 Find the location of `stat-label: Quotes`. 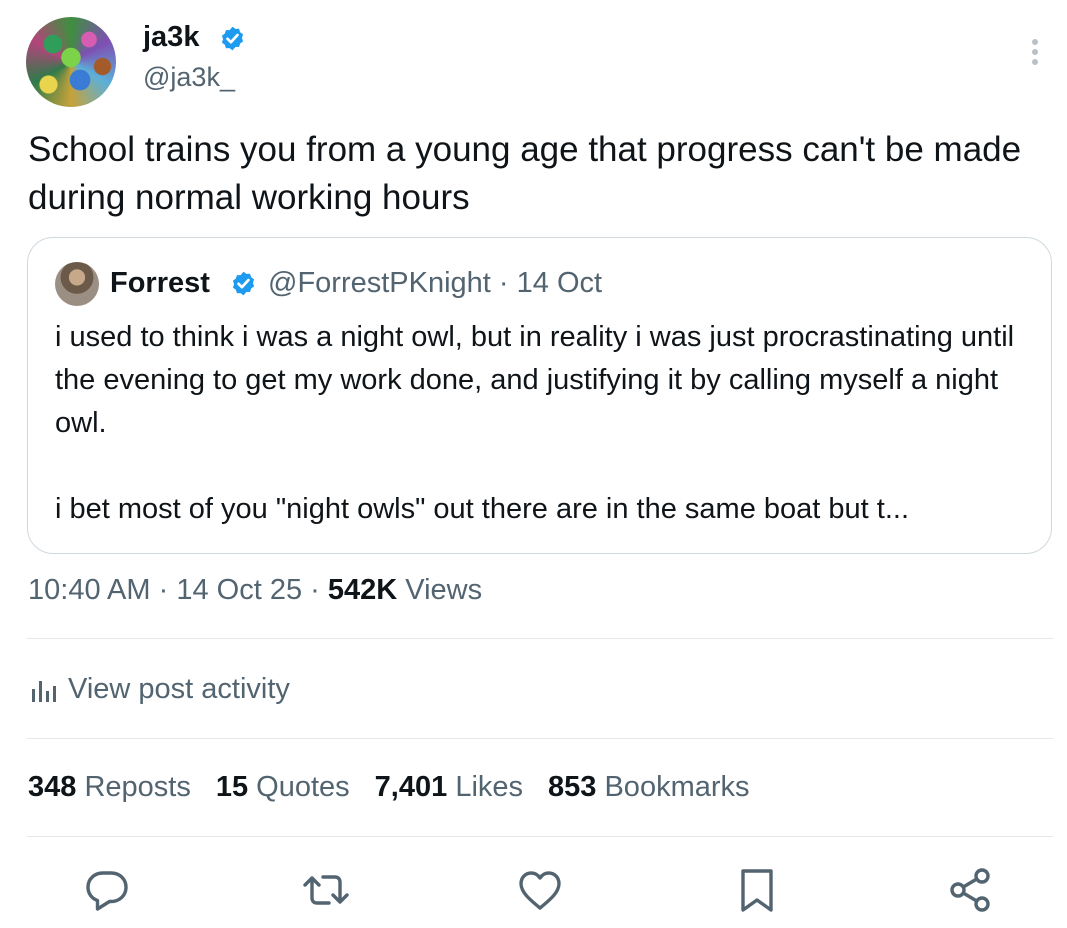

stat-label: Quotes is located at coordinates (303, 787).